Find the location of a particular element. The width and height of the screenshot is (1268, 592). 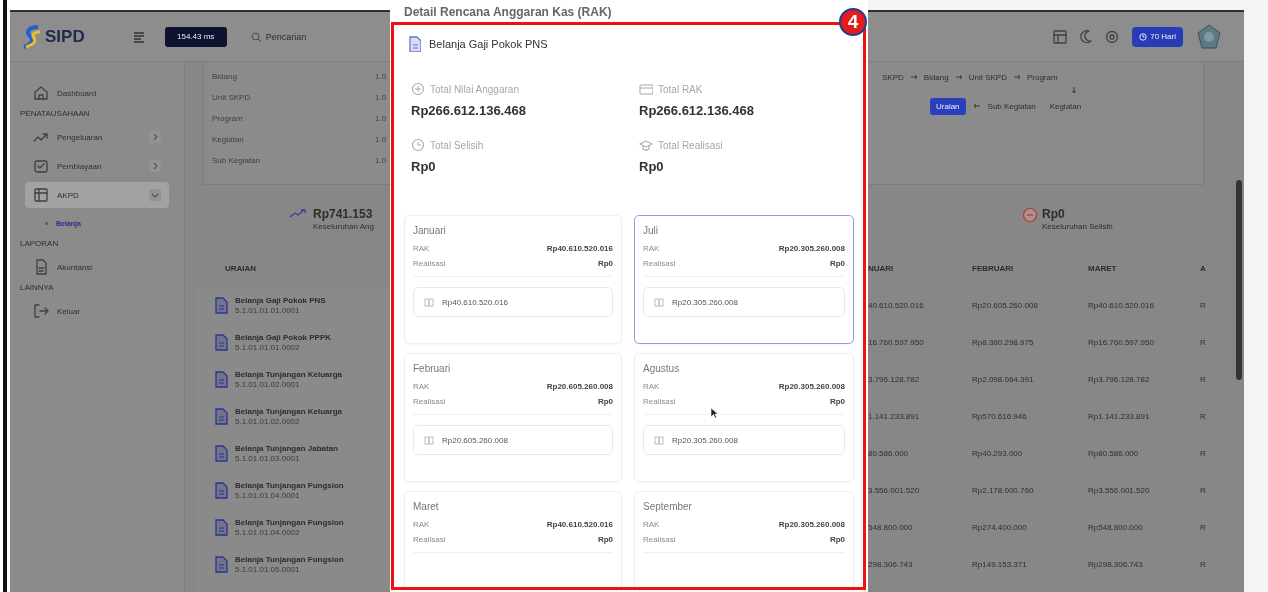

cursor-icon is located at coordinates (714, 413).